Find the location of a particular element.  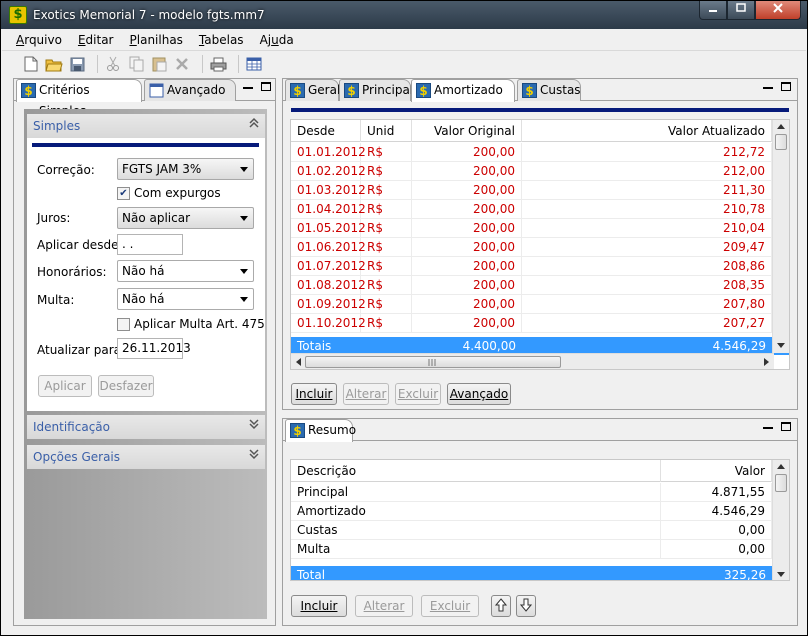

table-row: Amortizado 4.546,29 is located at coordinates (540, 511).